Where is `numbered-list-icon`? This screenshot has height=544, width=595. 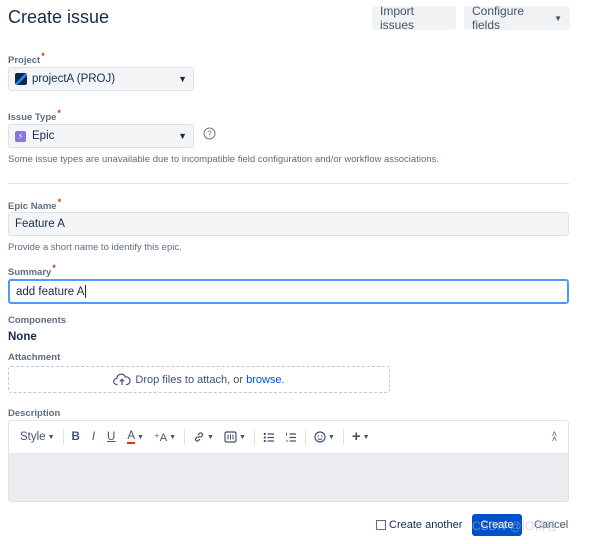
numbered-list-icon is located at coordinates (291, 437).